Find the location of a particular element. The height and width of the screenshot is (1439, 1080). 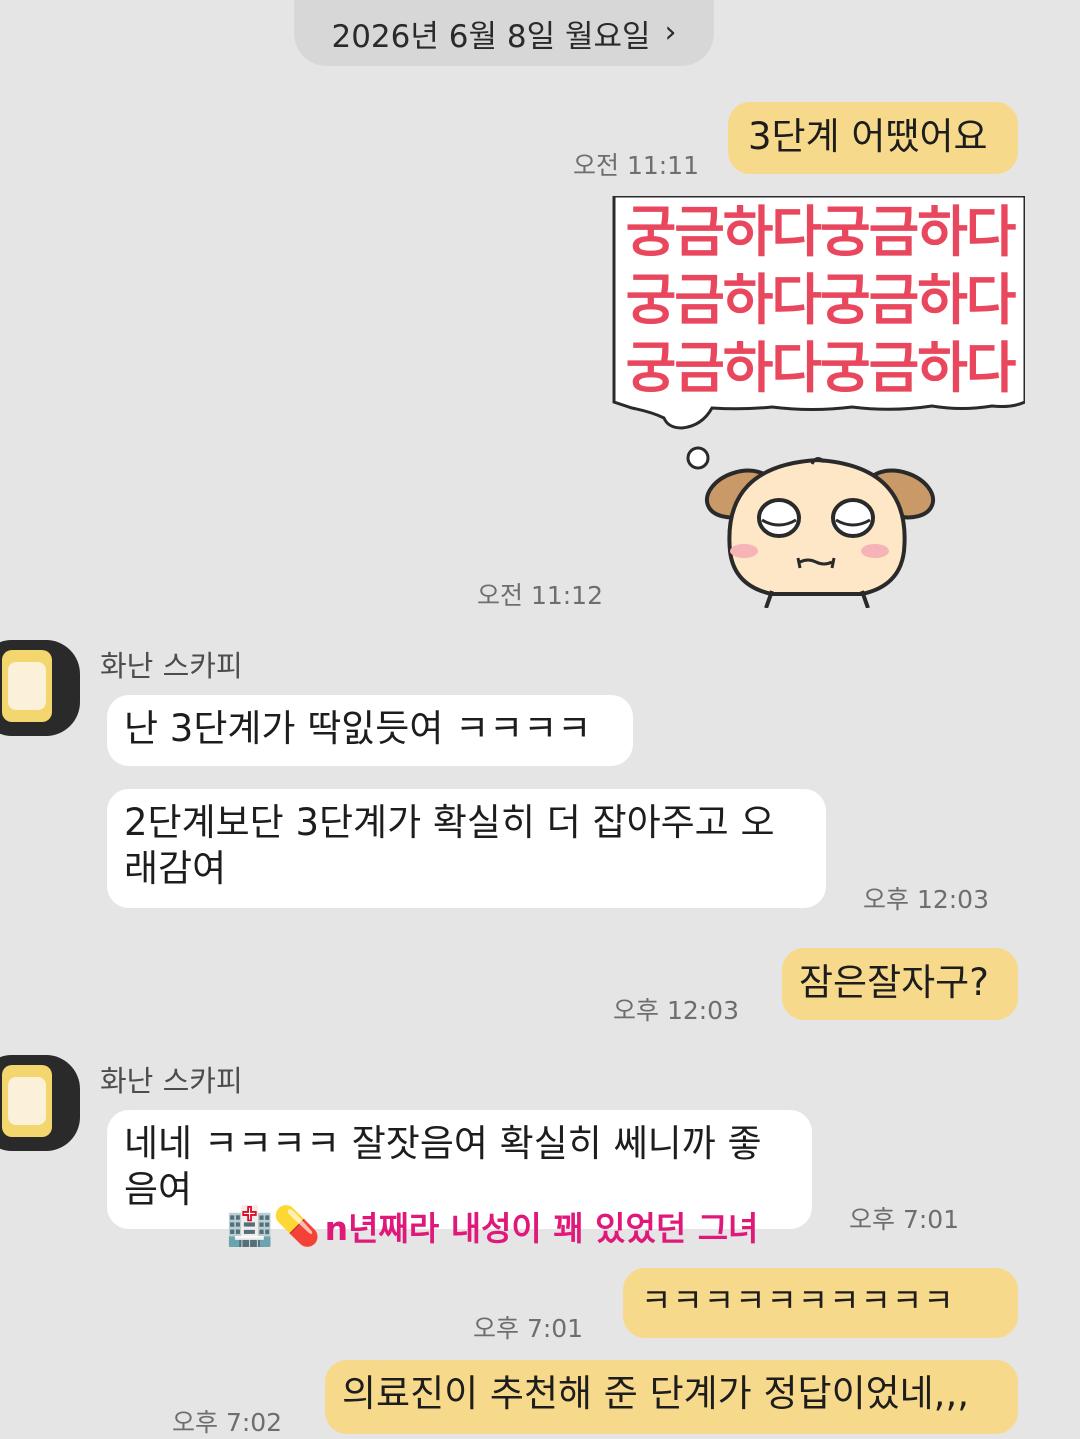

sticker-text: 궁금하다궁금하다 궁금하다궁금하다 궁금하다궁금하다 is located at coordinates (821, 300).